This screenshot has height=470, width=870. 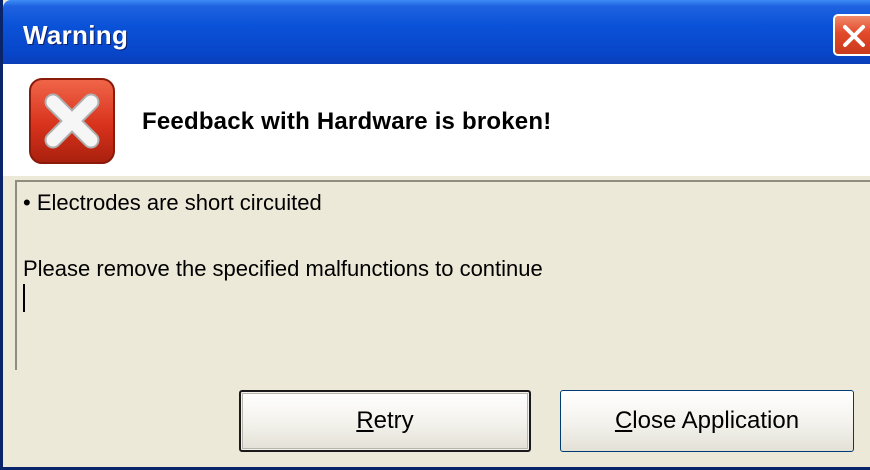 I want to click on close-application-label-rest: lose Application, so click(x=716, y=420).